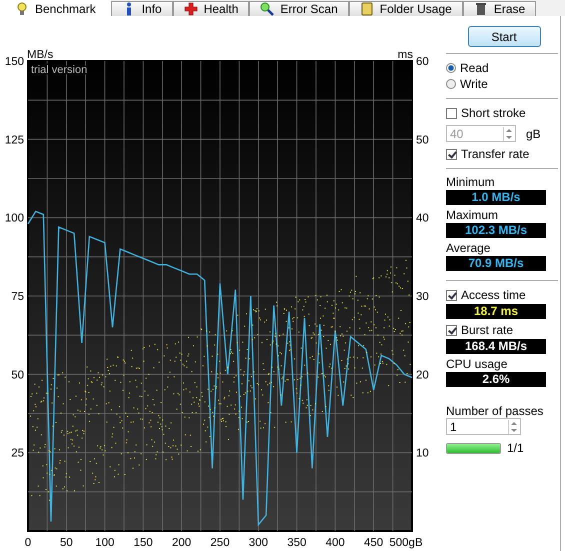 This screenshot has height=551, width=565. Describe the element at coordinates (483, 426) in the screenshot. I see `passes-field: 1` at that location.